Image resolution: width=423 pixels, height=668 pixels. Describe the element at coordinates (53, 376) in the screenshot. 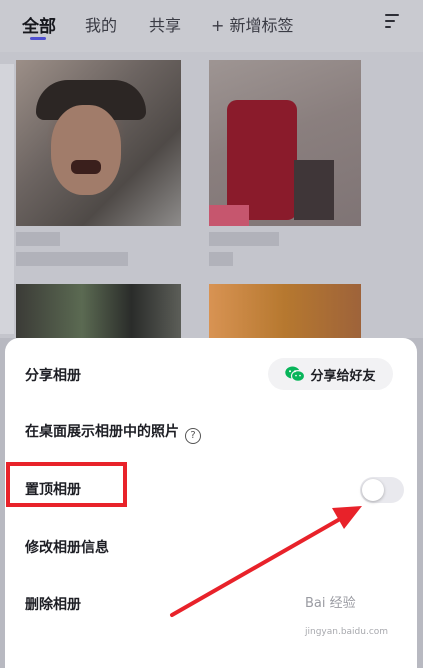

I see `share-album-label: 分享相册` at that location.